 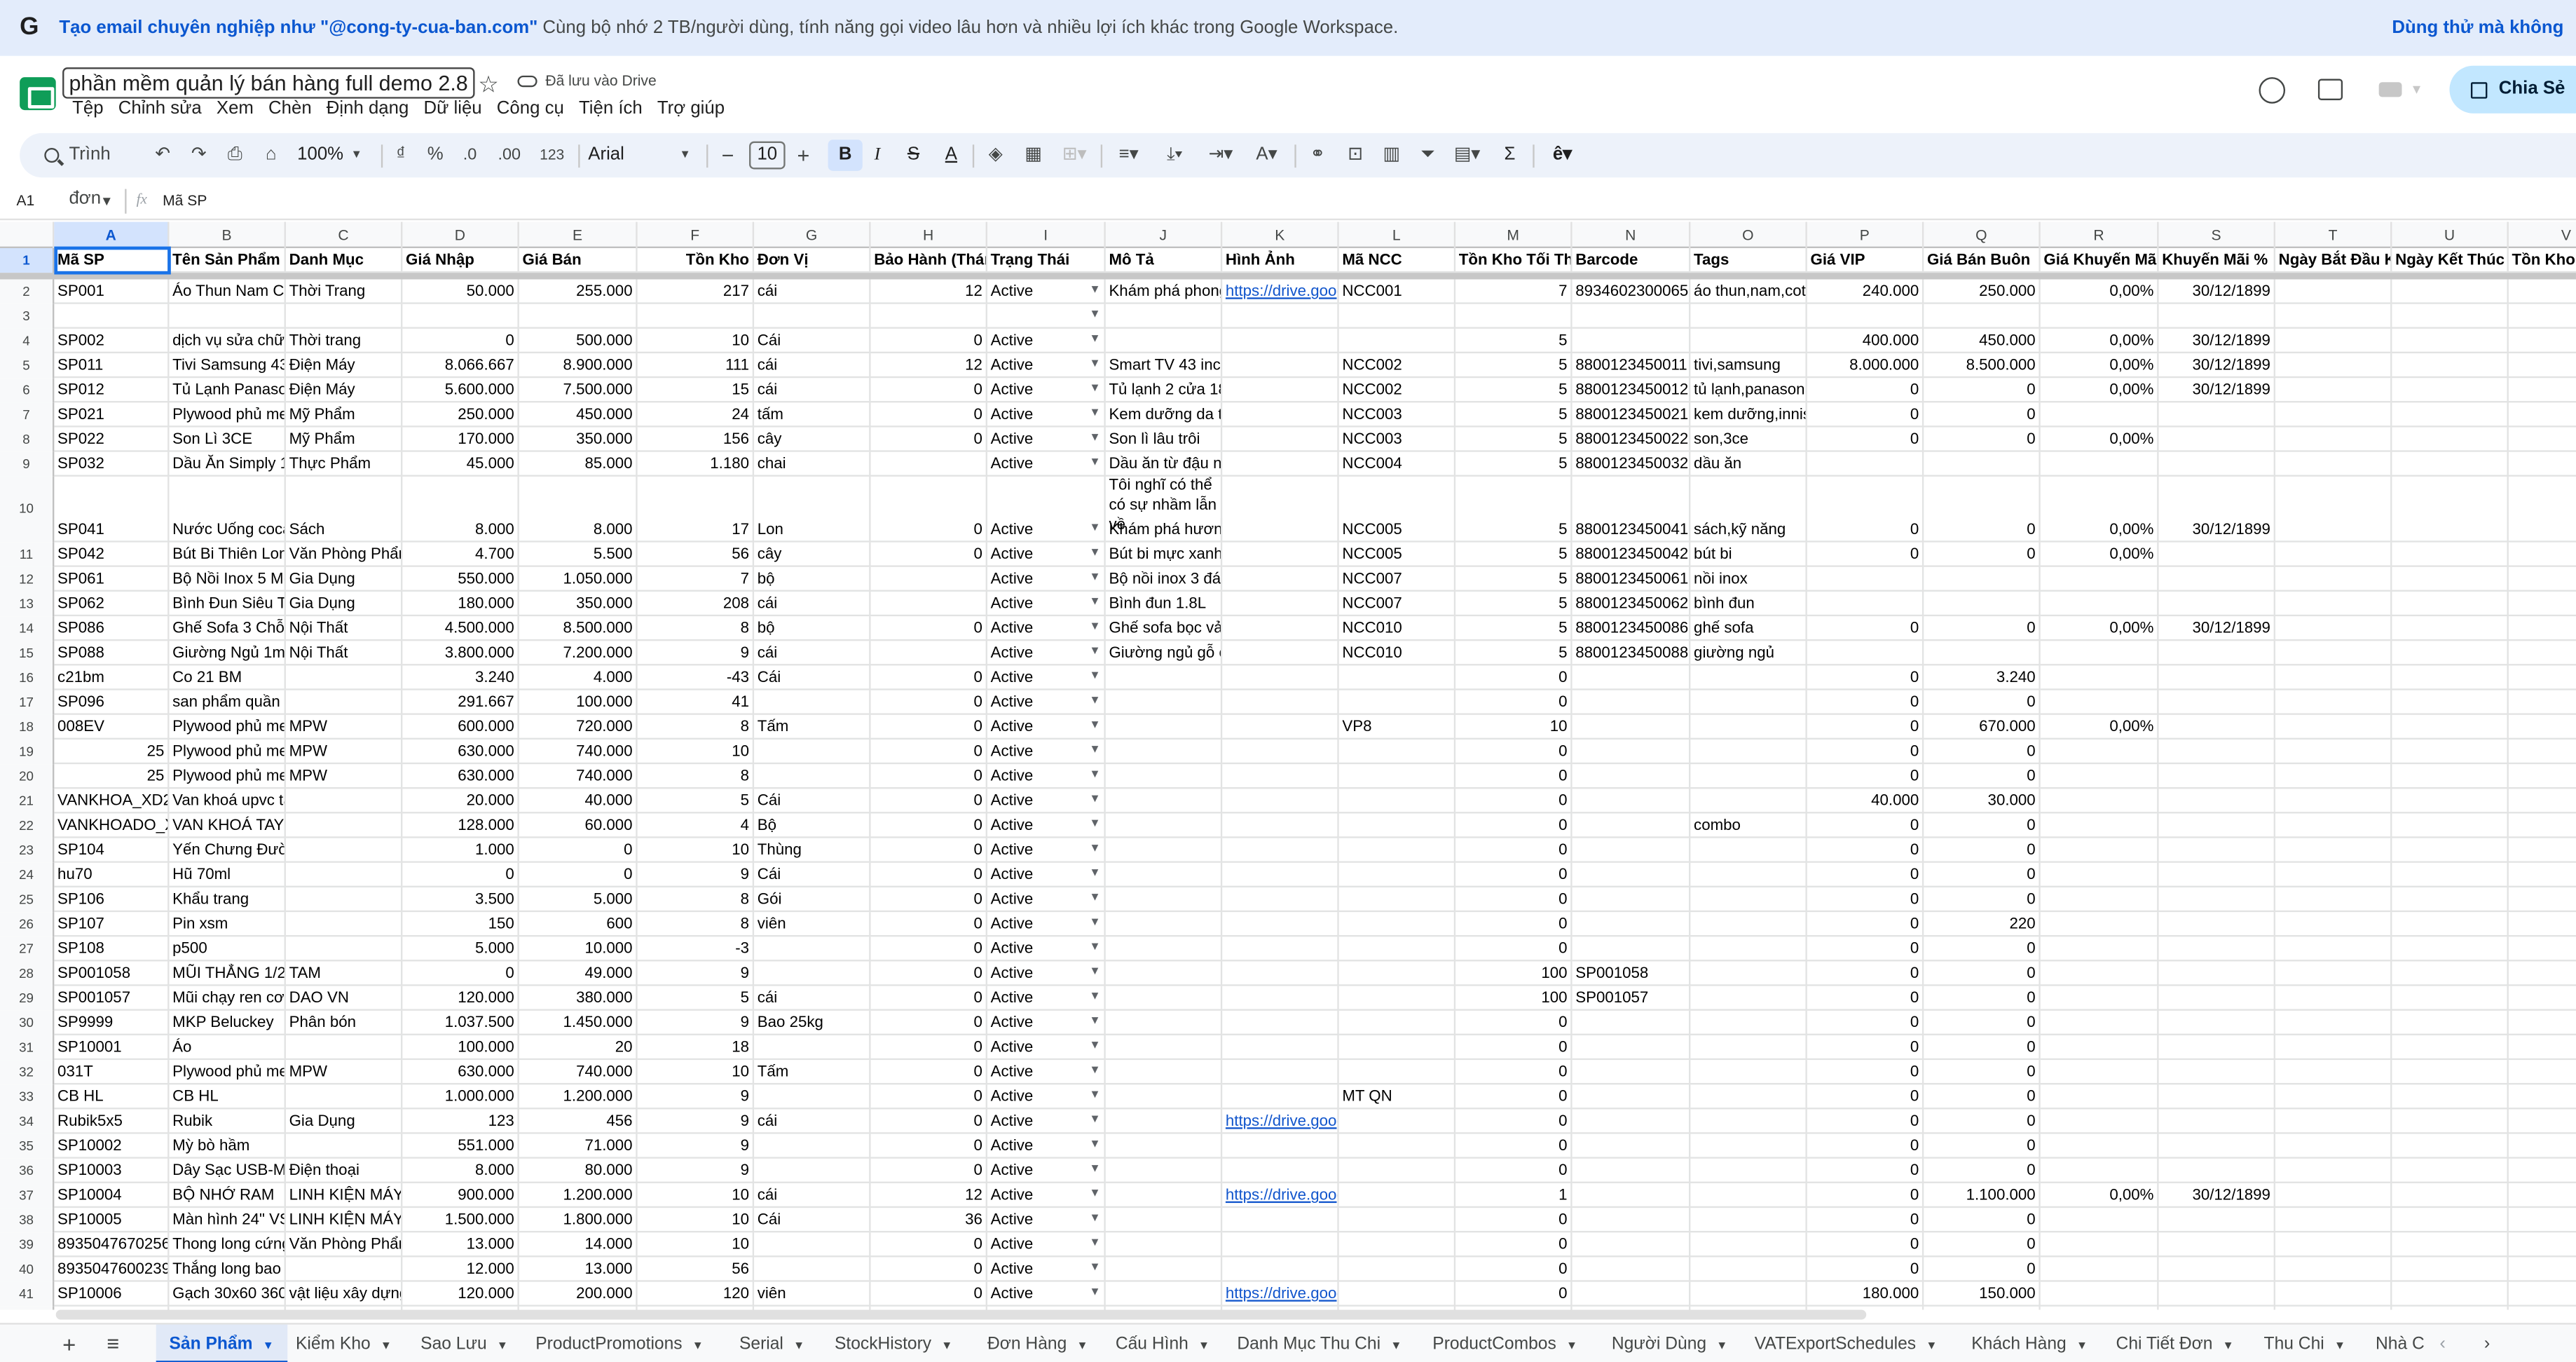 I want to click on header-cell: Ngày Bắt Đầu KM, so click(x=2333, y=261).